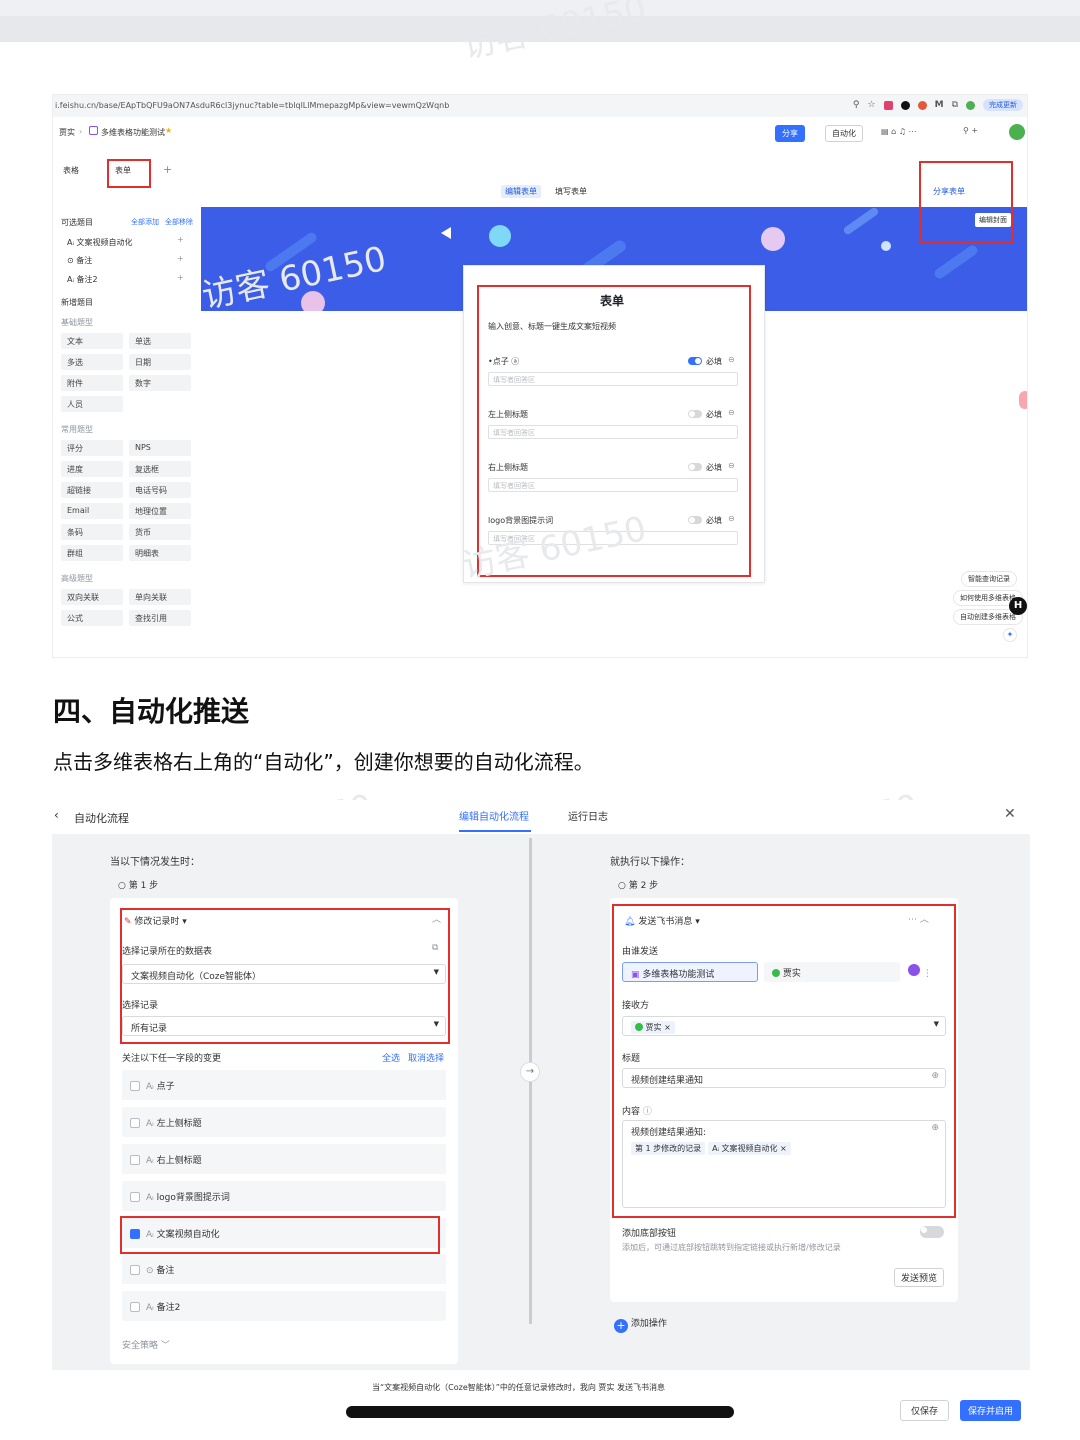 This screenshot has width=1080, height=1440. I want to click on sparkle-icon: ✦, so click(1010, 635).